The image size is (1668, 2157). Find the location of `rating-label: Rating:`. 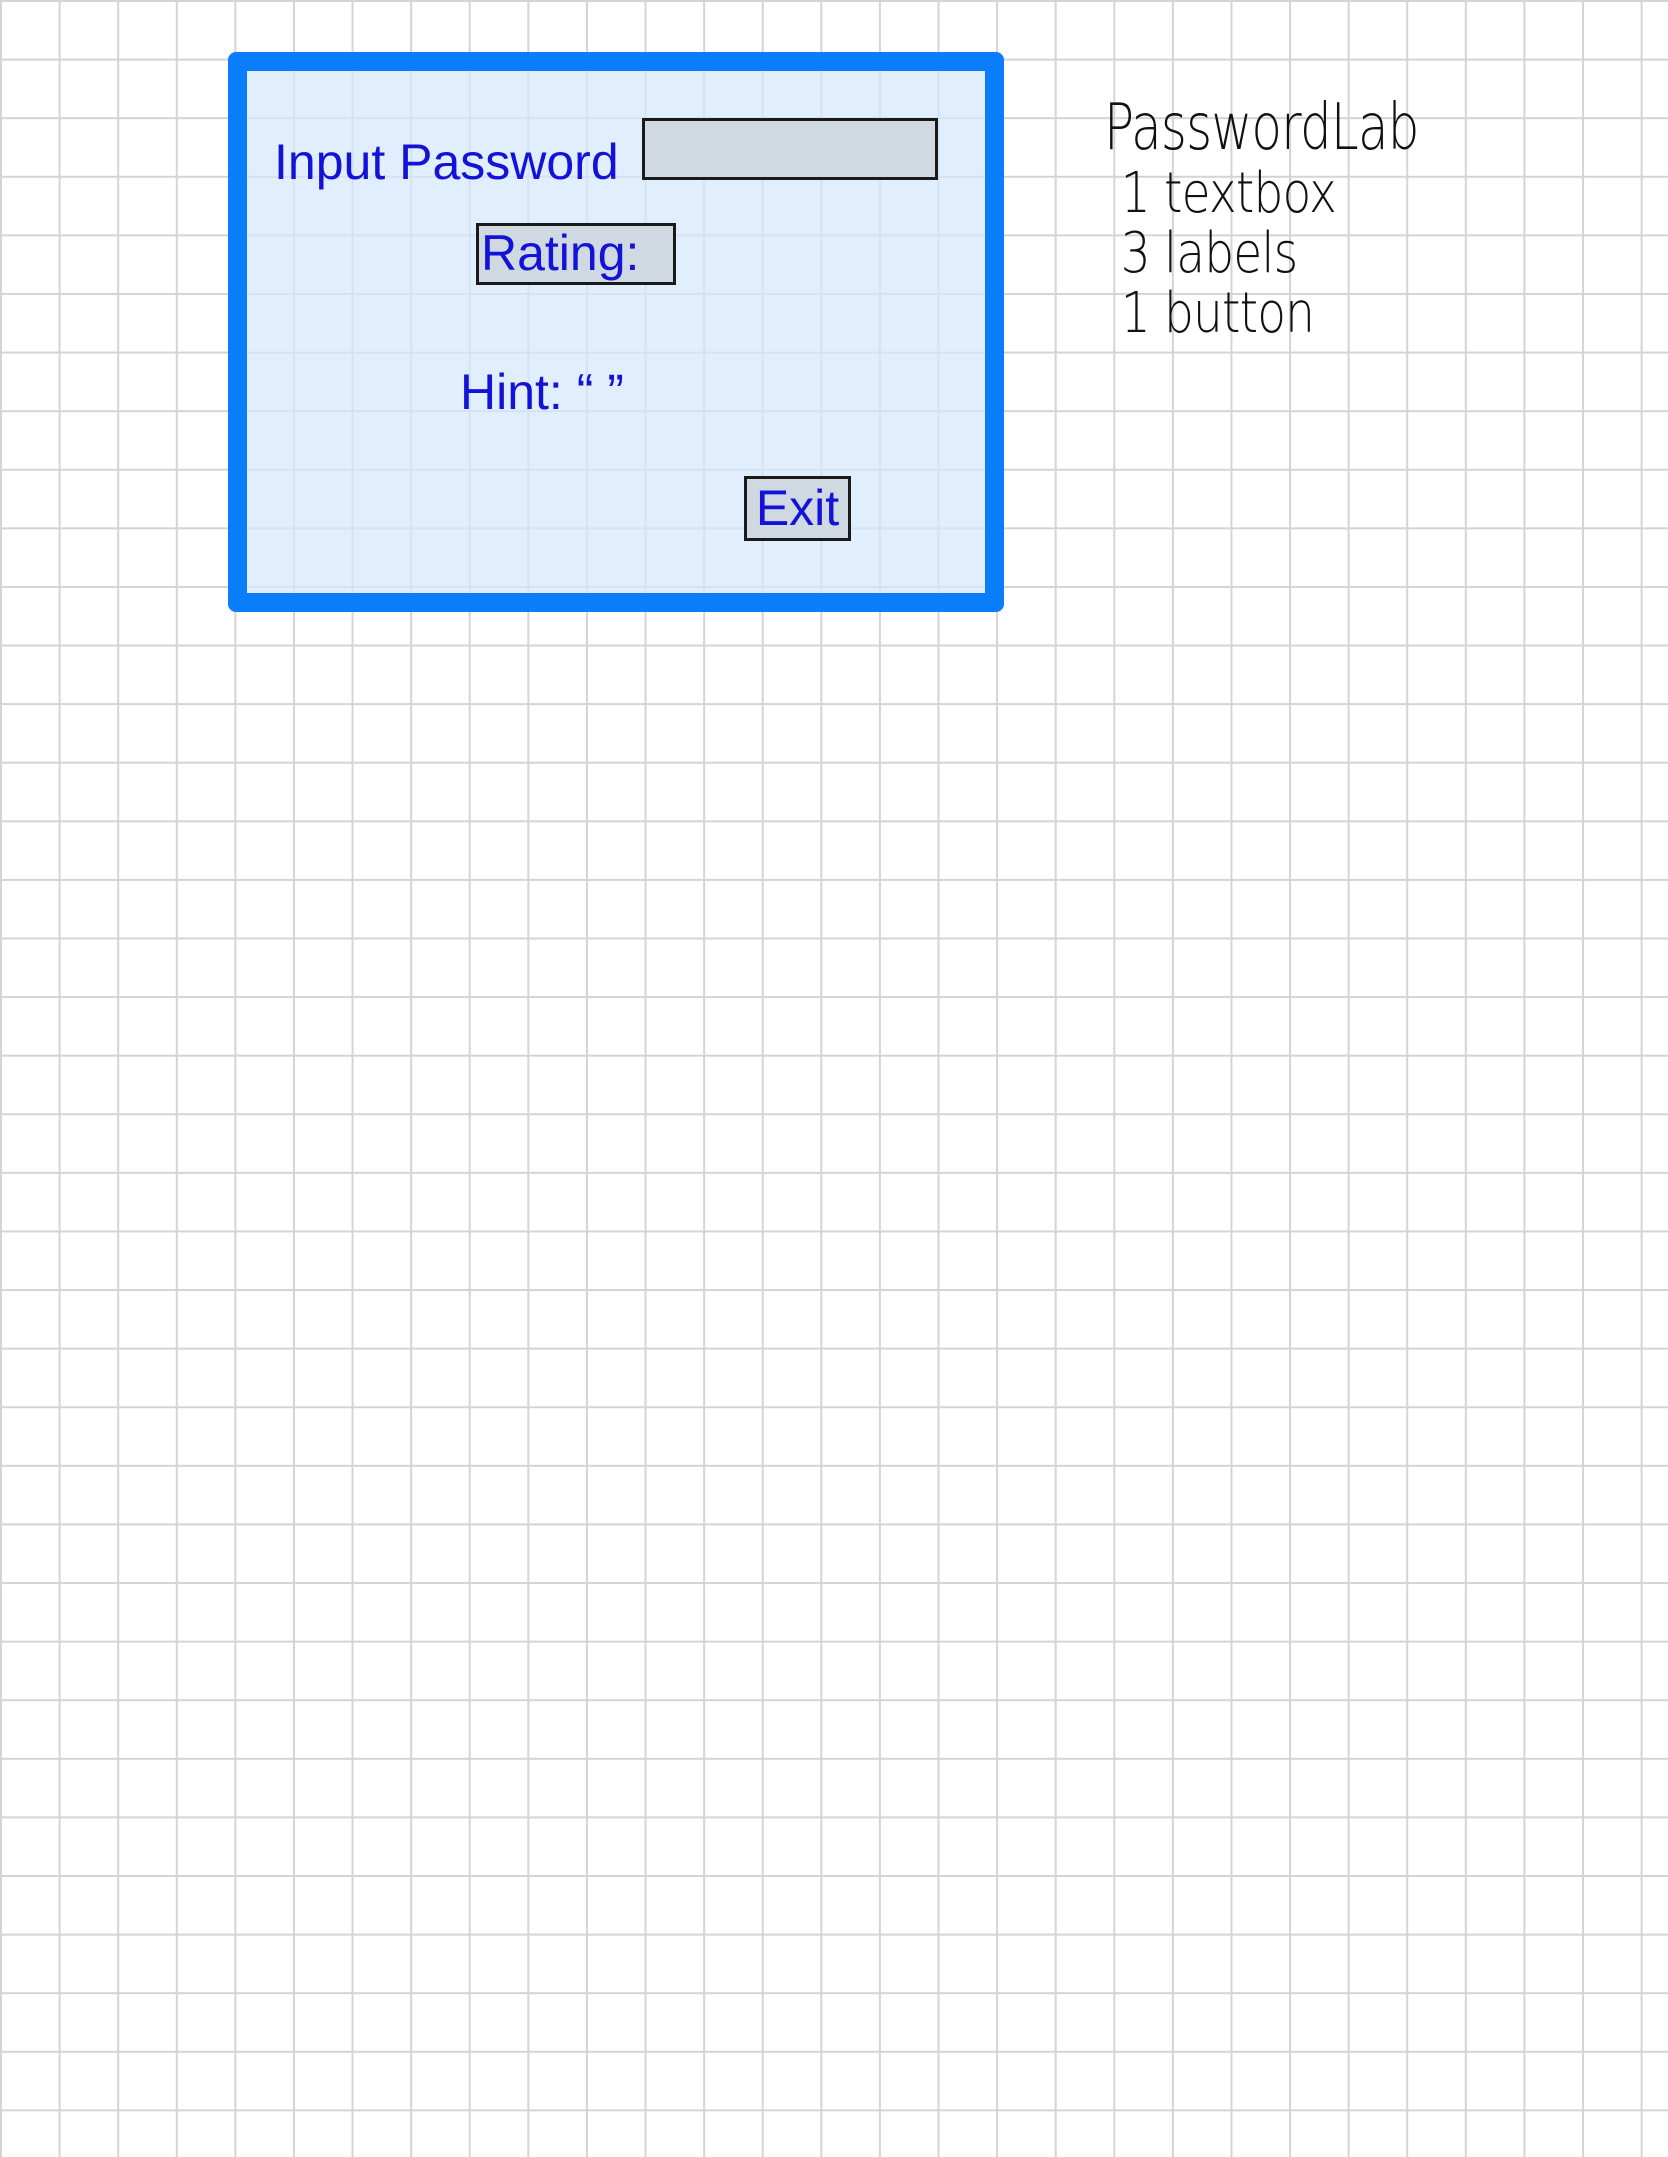

rating-label: Rating: is located at coordinates (576, 254).